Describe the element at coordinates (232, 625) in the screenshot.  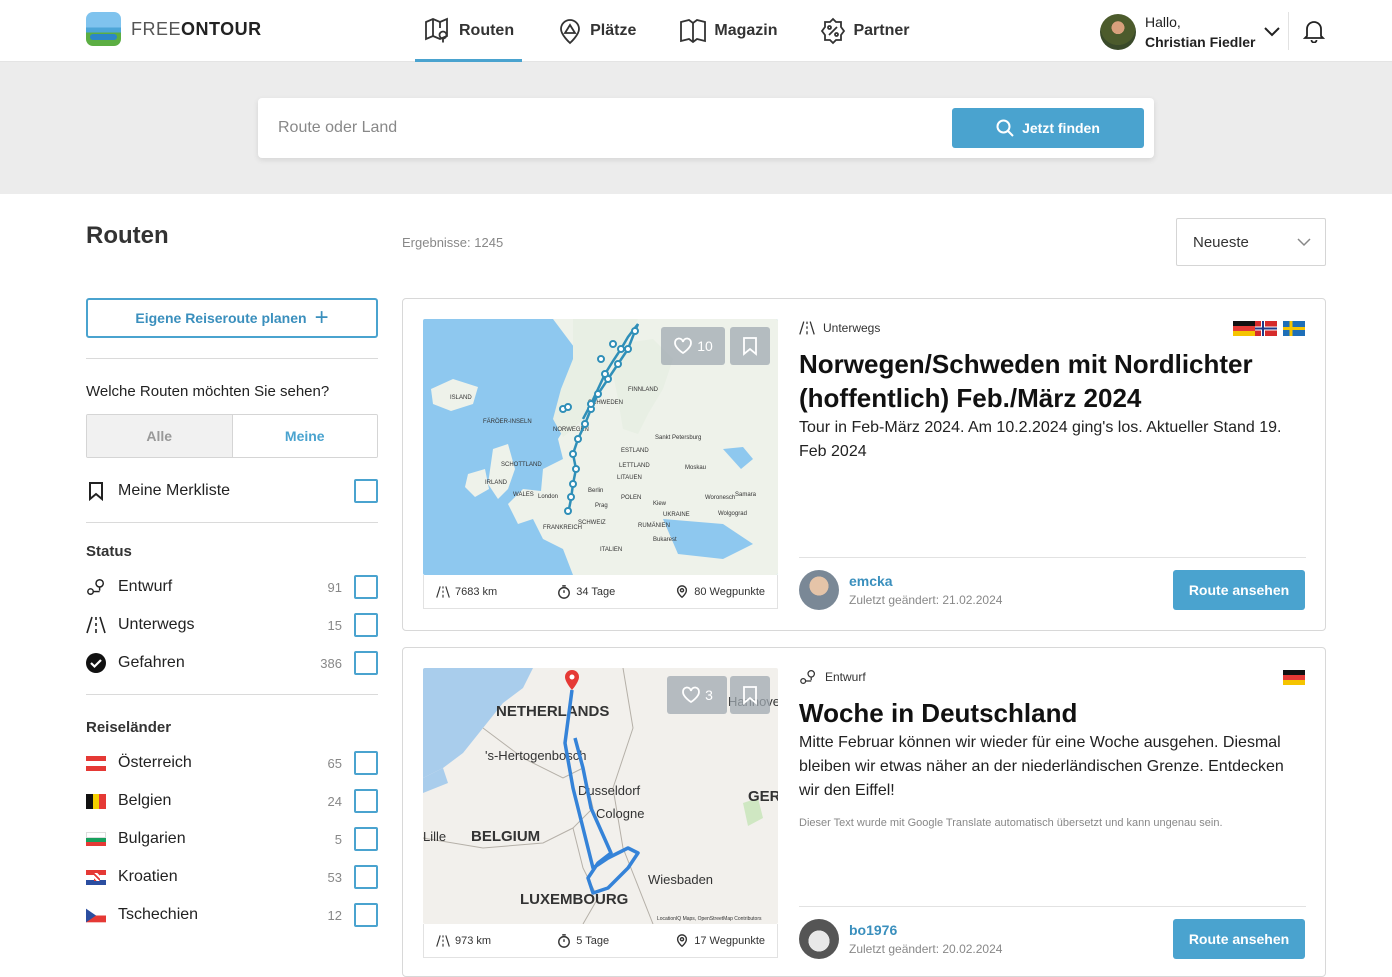
I see `status-filter-unterwegs: Unterwegs 15` at that location.